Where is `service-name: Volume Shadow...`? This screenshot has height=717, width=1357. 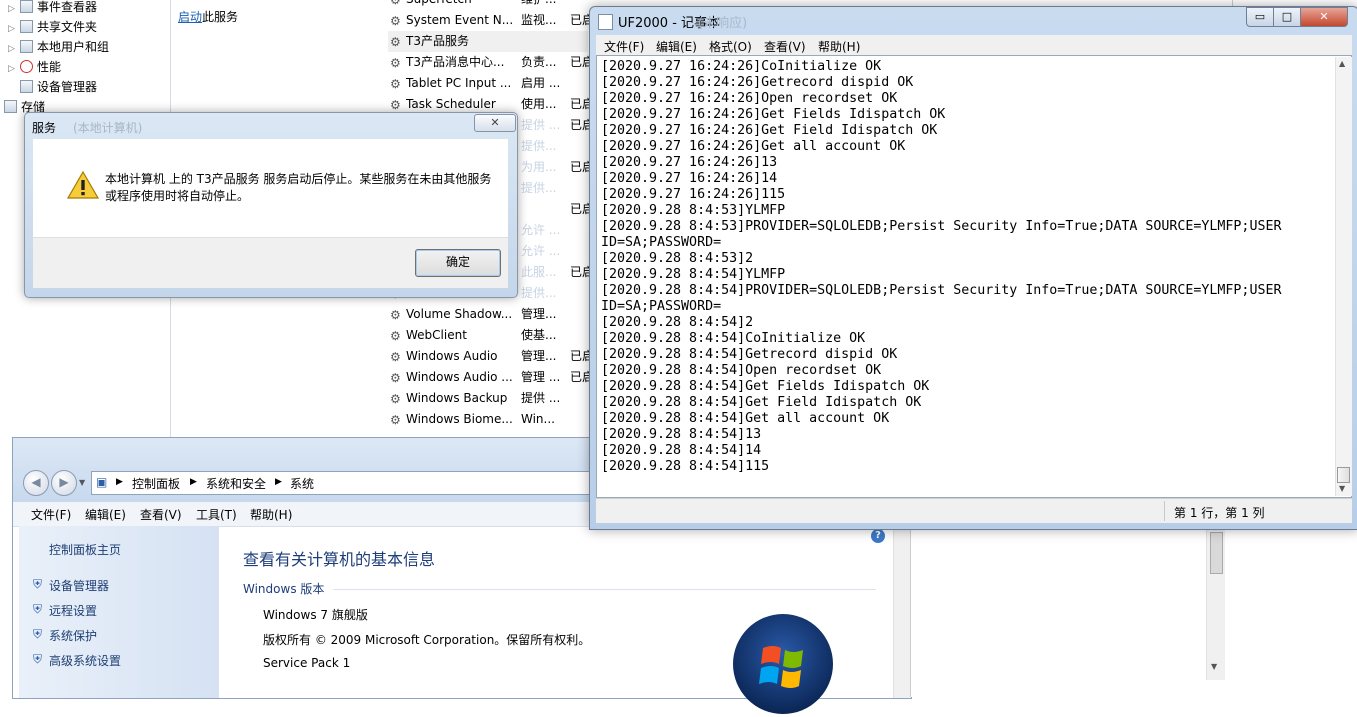 service-name: Volume Shadow... is located at coordinates (459, 314).